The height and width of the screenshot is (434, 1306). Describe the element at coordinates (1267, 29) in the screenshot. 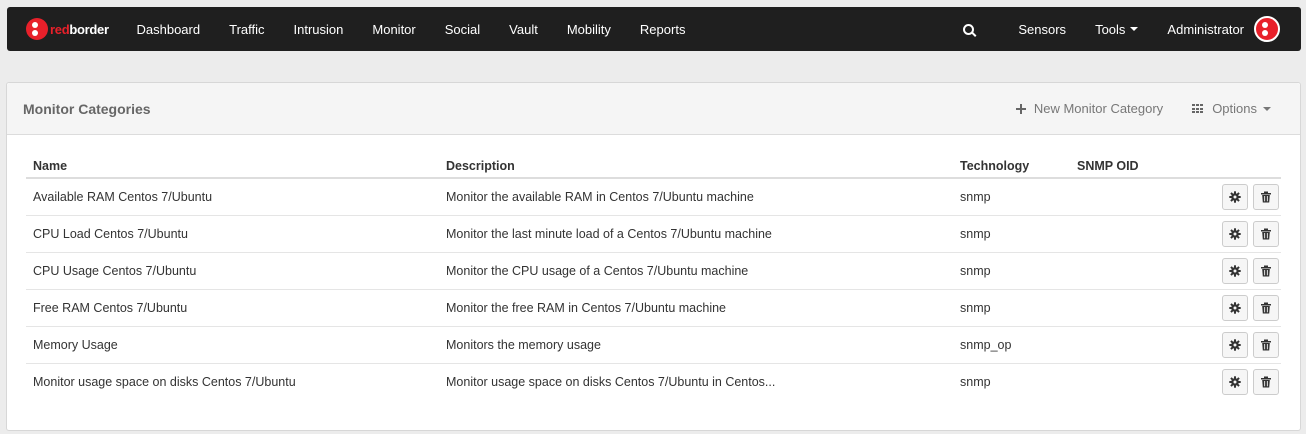

I see `redborder-avatar-icon` at that location.